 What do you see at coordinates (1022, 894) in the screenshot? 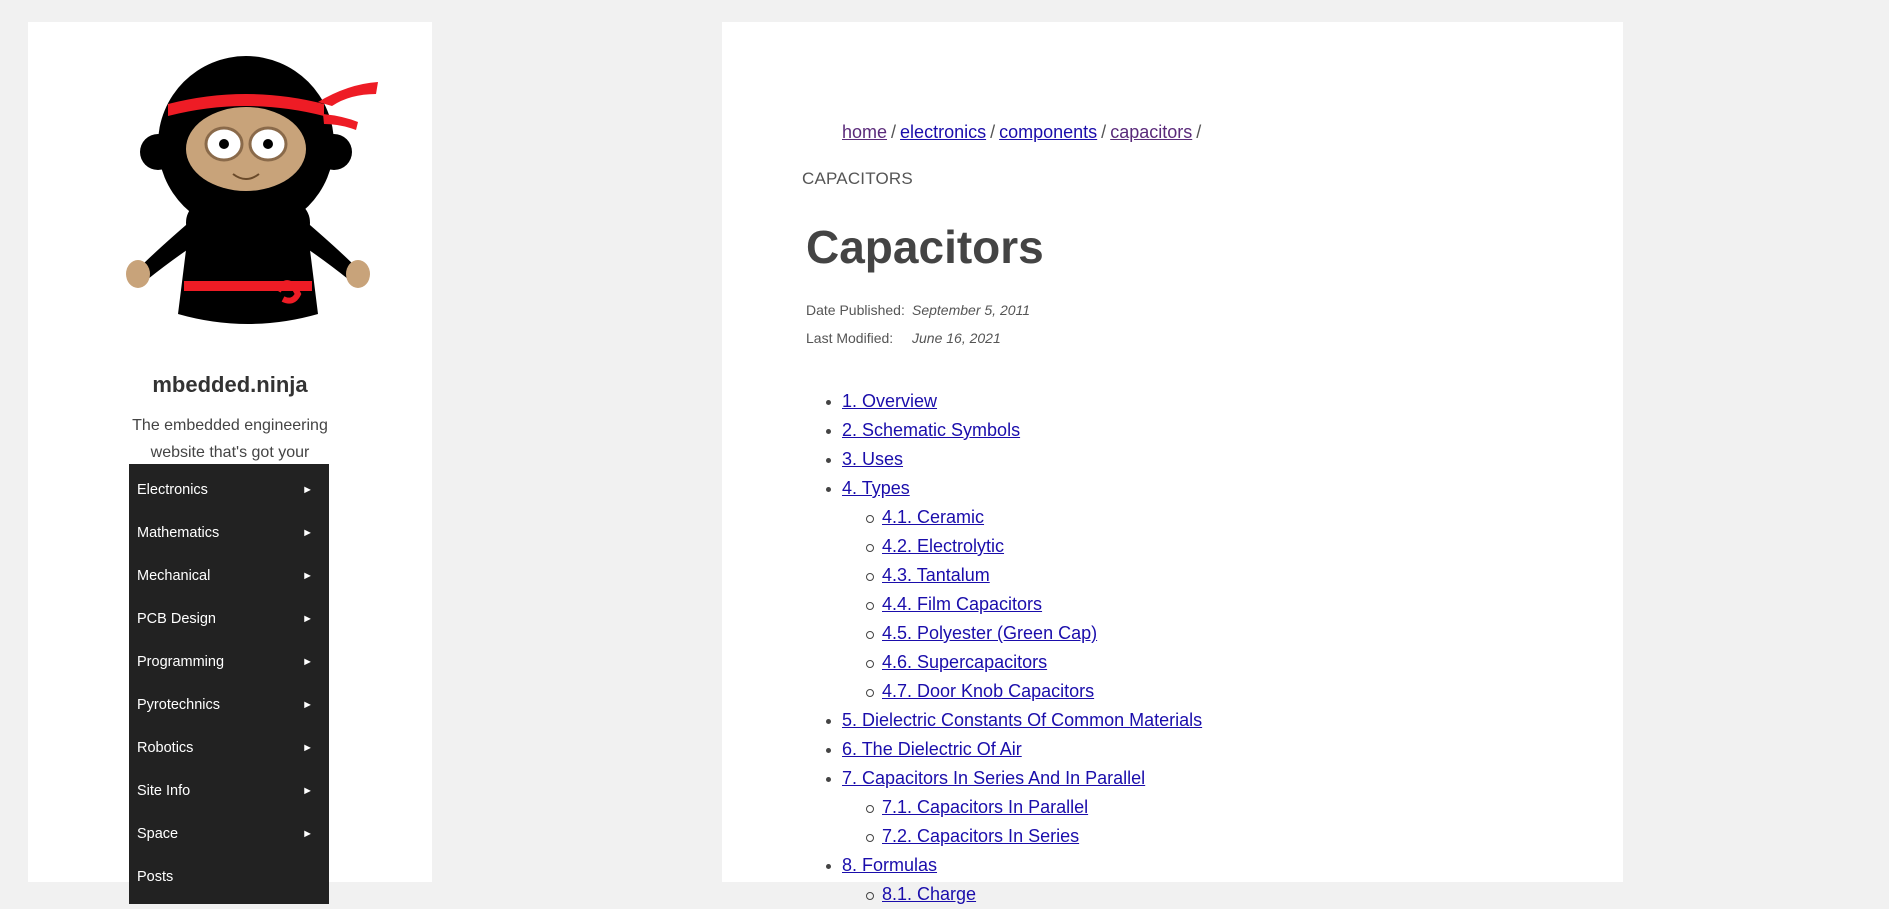
I see `toc-subitem: 8.1. Charge` at bounding box center [1022, 894].